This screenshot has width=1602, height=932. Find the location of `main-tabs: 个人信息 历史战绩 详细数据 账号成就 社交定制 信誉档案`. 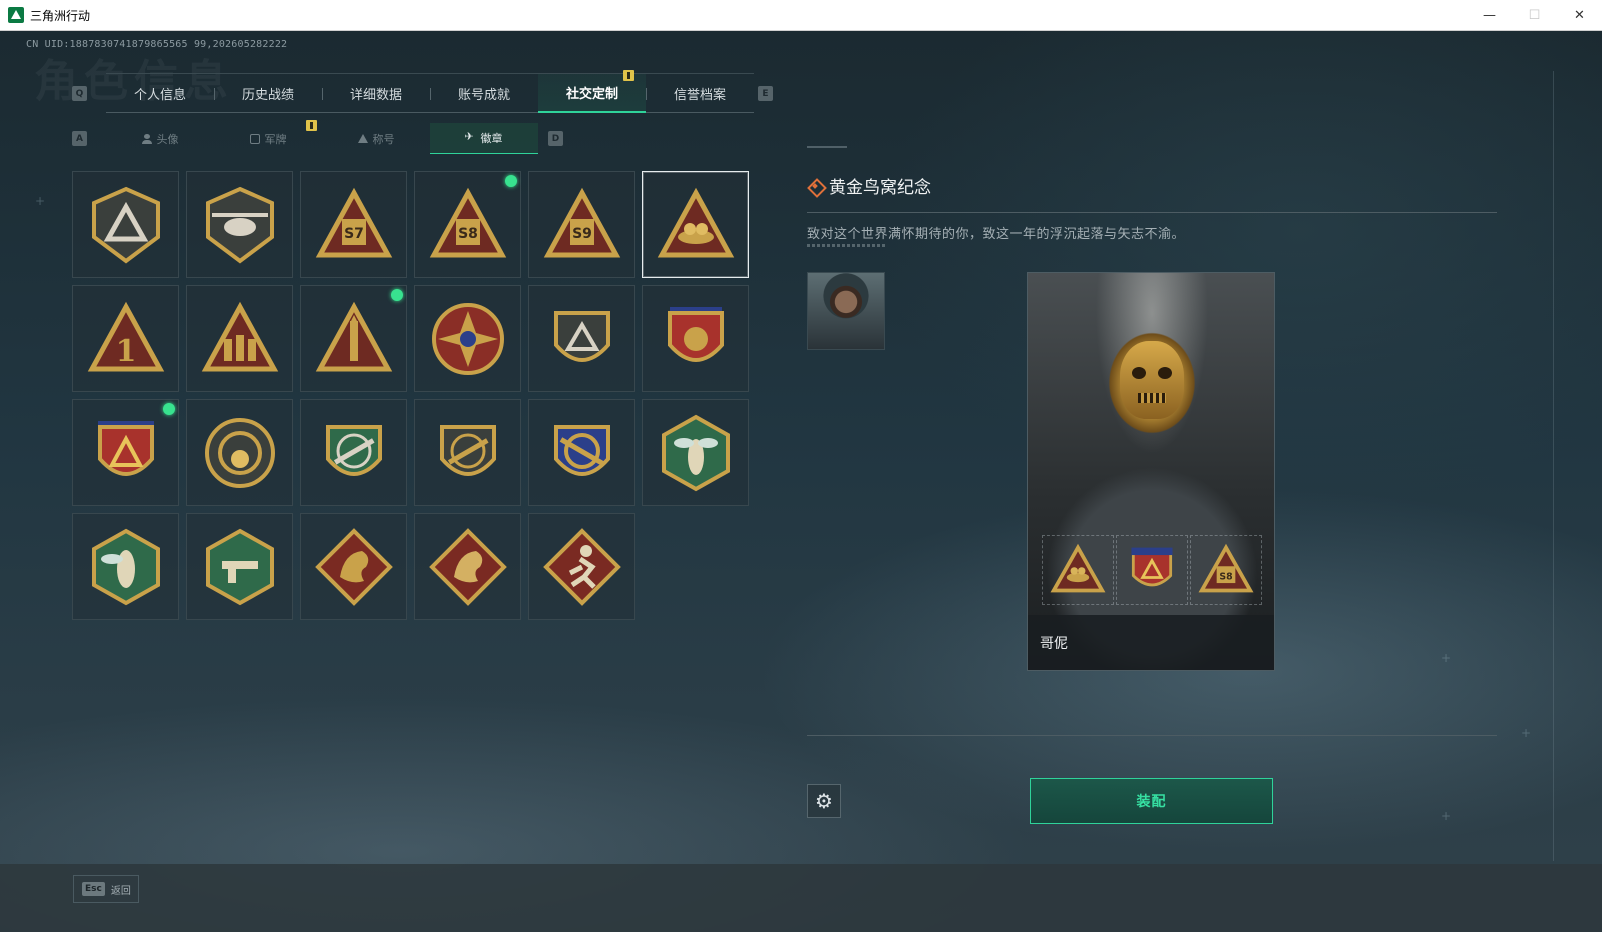

main-tabs: 个人信息 历史战绩 详细数据 账号成就 社交定制 信誉档案 is located at coordinates (430, 93).